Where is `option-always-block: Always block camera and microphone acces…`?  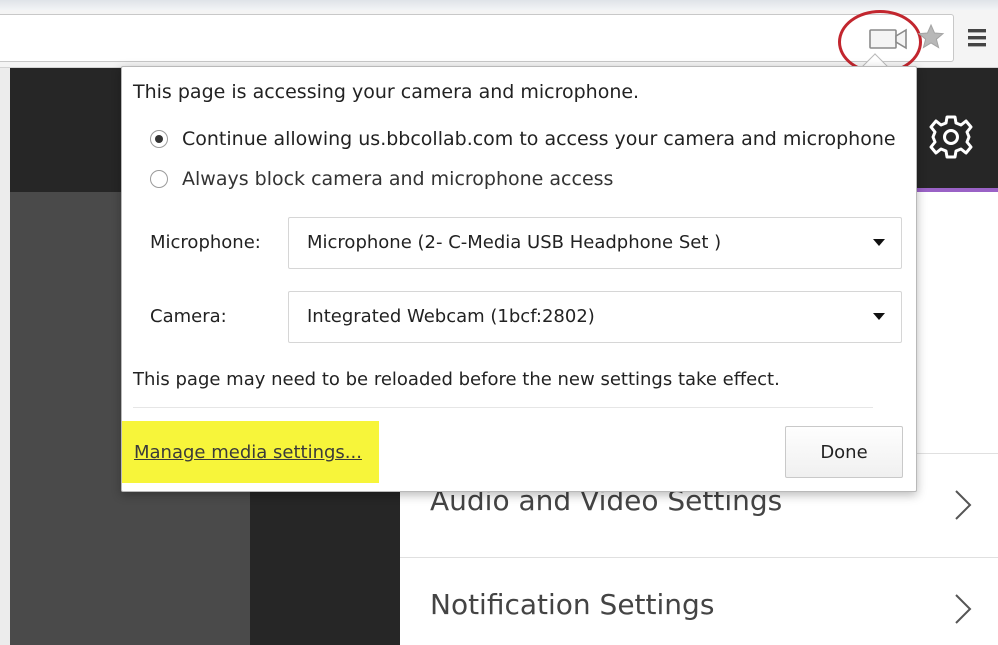 option-always-block: Always block camera and microphone acces… is located at coordinates (381, 179).